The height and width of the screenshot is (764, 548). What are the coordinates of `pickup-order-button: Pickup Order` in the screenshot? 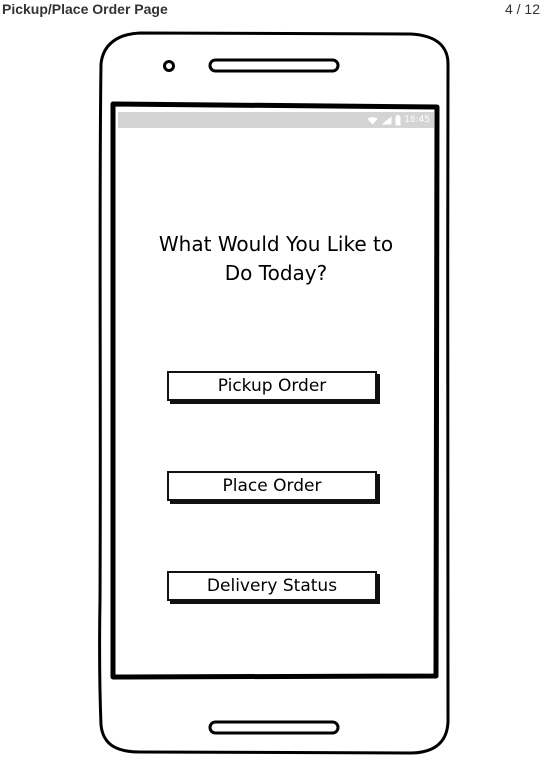 It's located at (272, 386).